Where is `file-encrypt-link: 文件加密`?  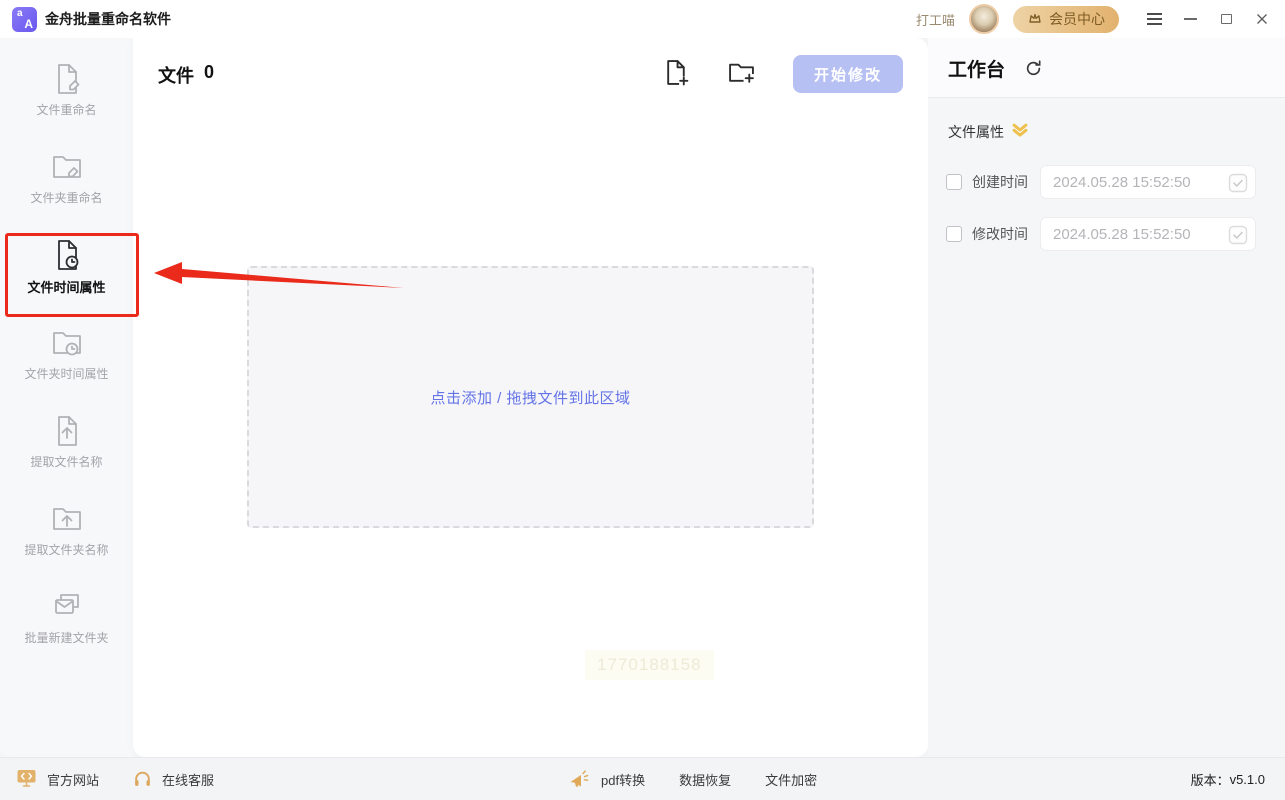 file-encrypt-link: 文件加密 is located at coordinates (791, 779).